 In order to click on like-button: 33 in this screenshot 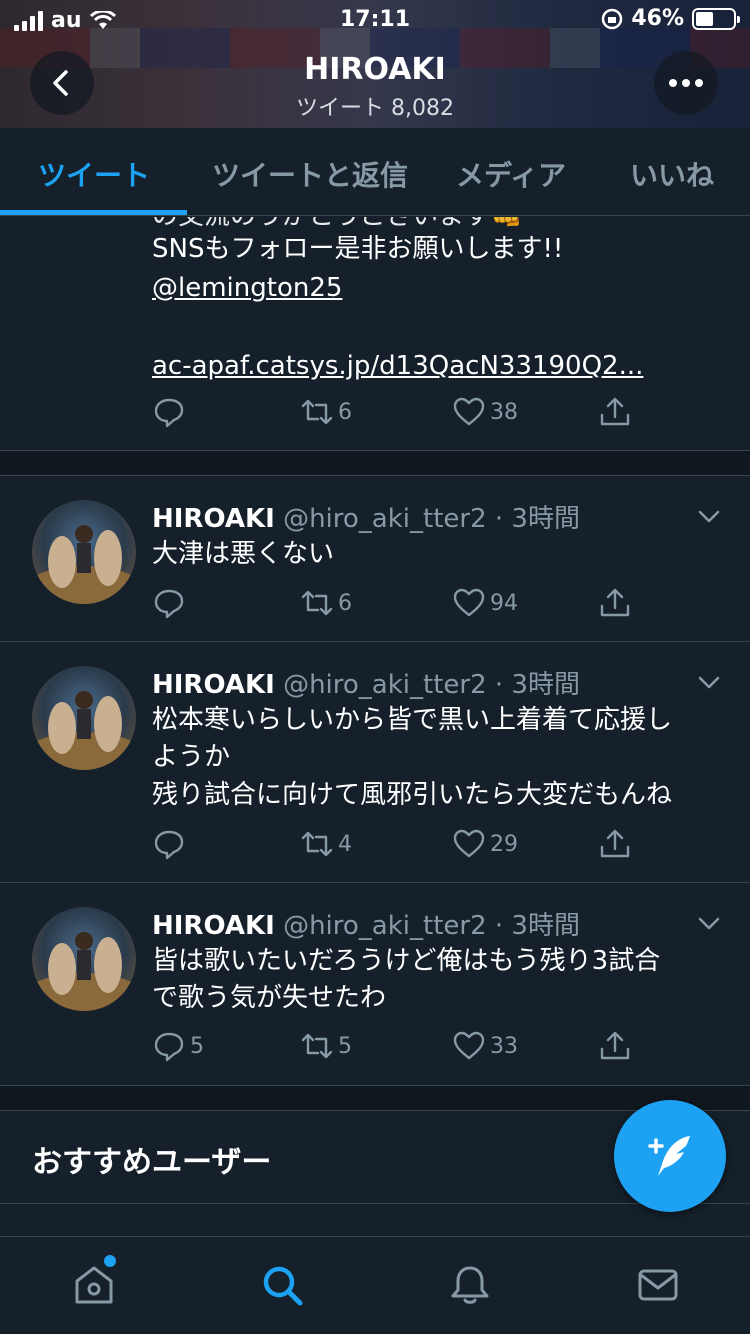, I will do `click(485, 1046)`.